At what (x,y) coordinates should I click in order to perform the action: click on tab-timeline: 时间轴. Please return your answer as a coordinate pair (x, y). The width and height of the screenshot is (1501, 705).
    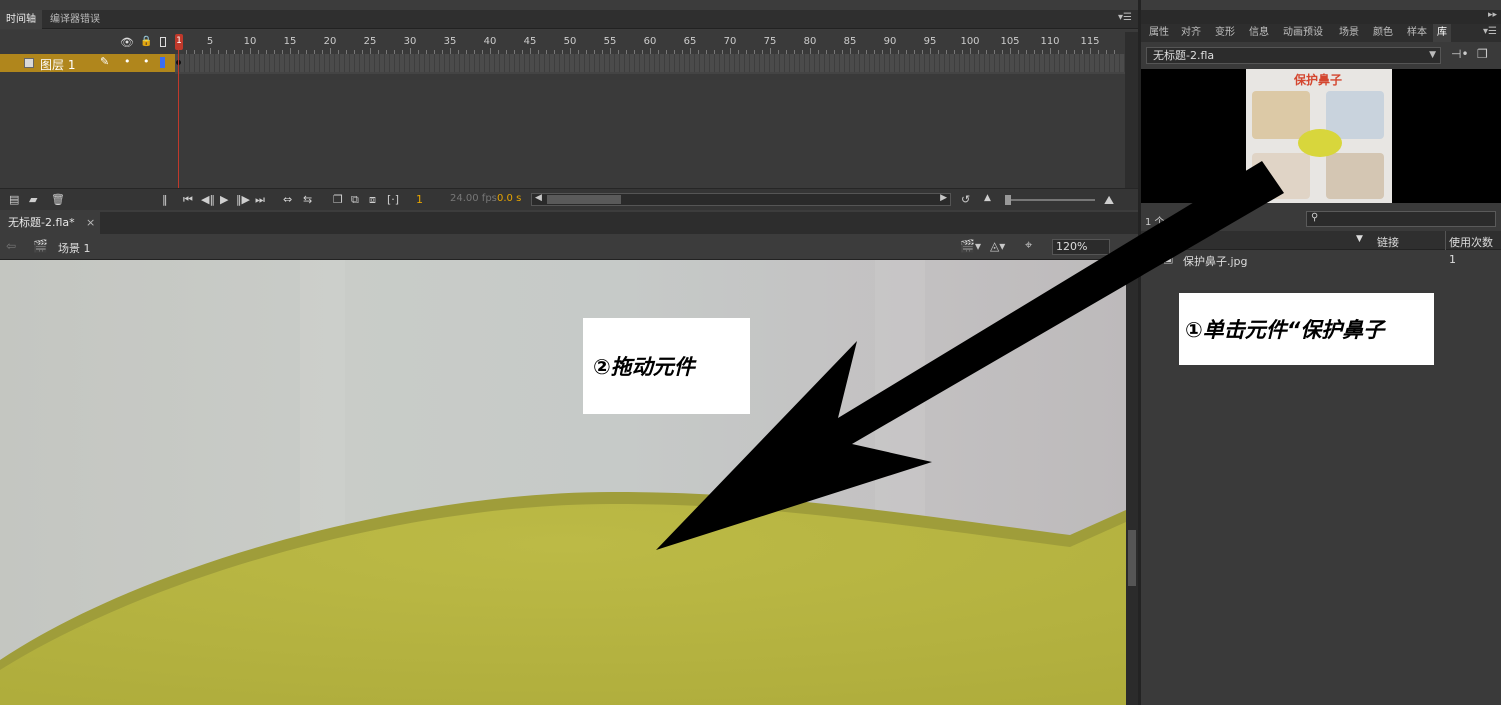
    Looking at the image, I should click on (21, 19).